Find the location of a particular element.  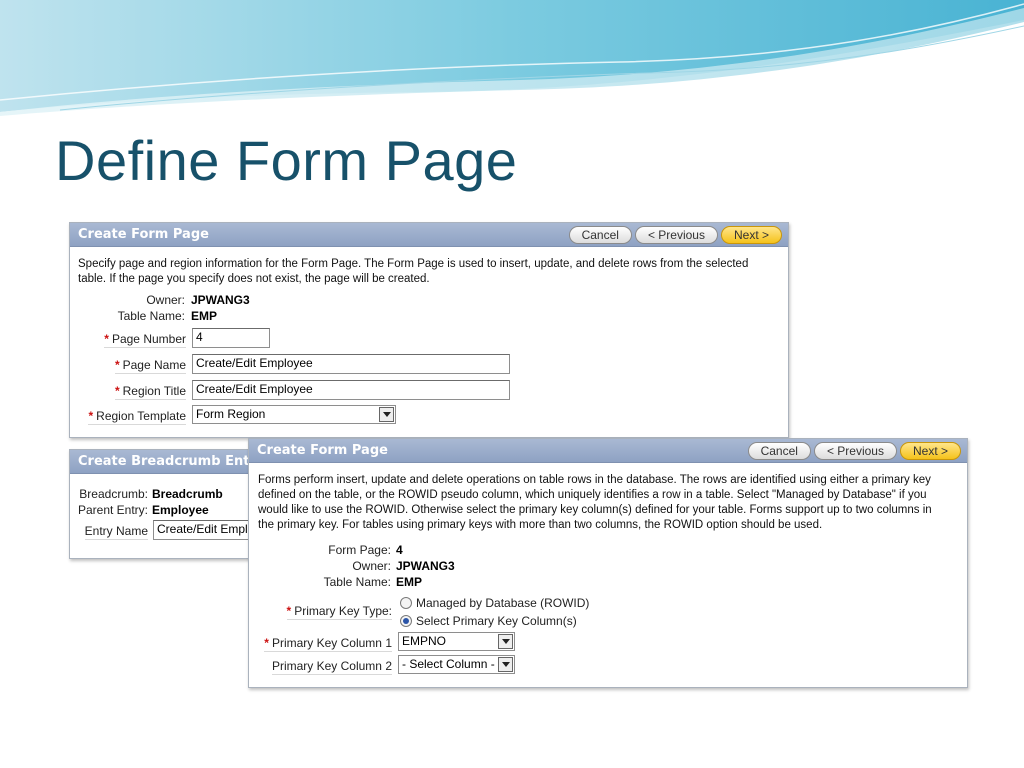

select-value: - Select Column - is located at coordinates (448, 664).